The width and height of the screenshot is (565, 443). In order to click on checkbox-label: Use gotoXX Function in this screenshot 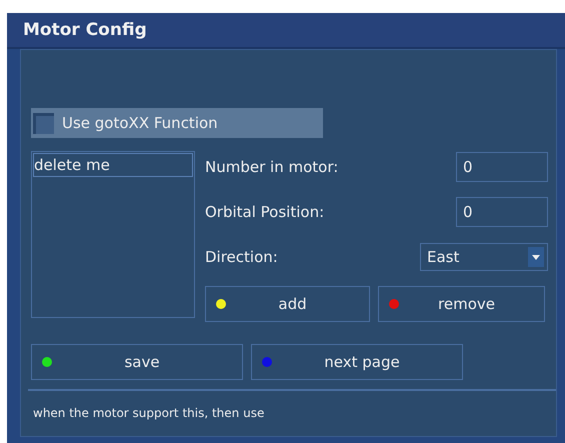, I will do `click(140, 123)`.